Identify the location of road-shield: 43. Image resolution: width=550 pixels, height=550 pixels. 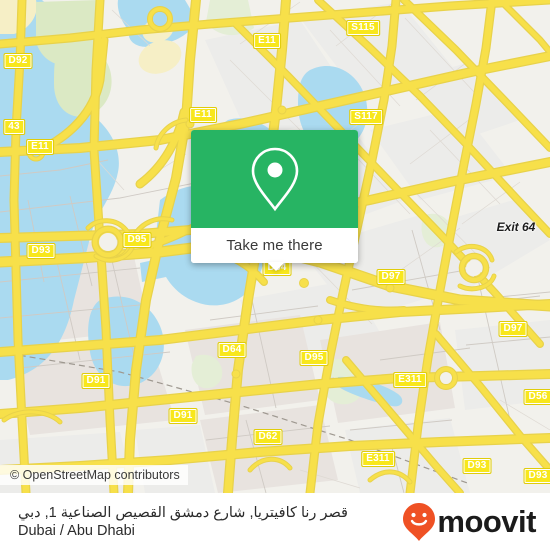
(14, 127).